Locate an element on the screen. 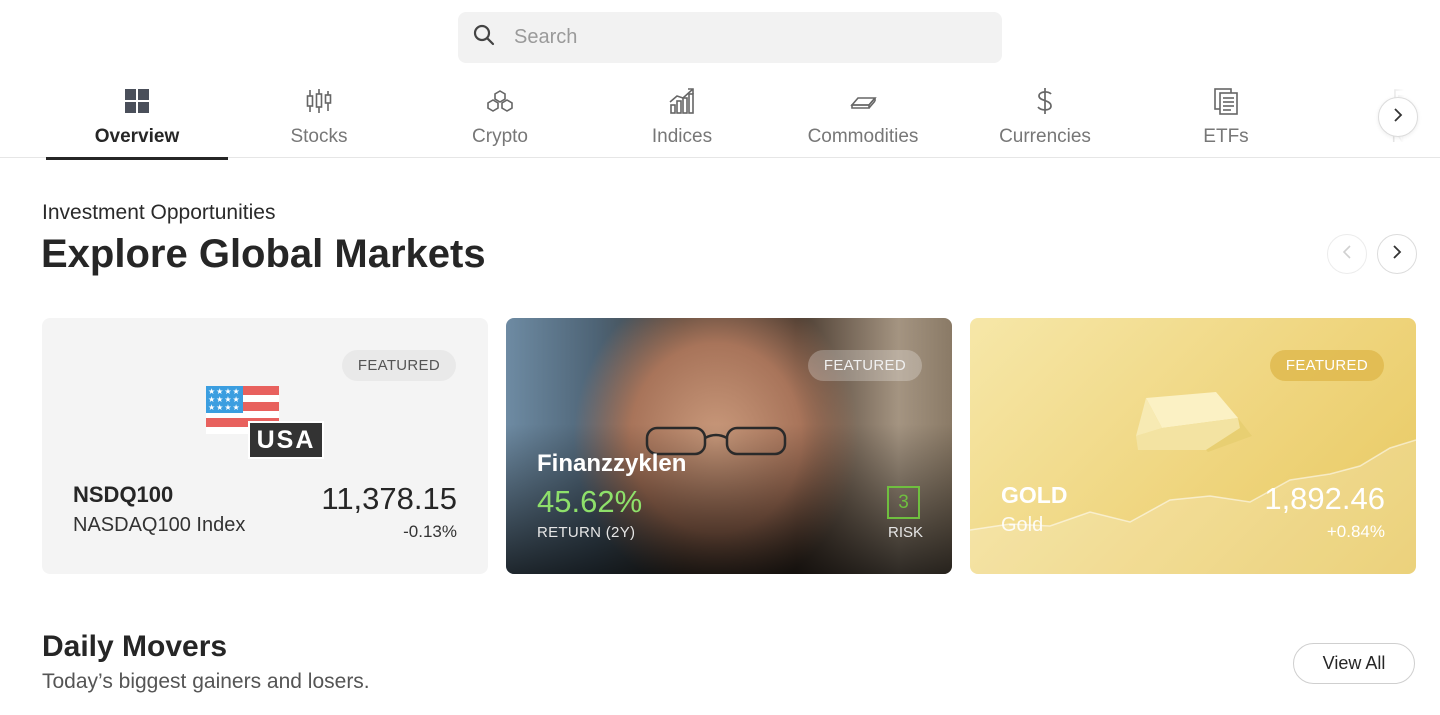 This screenshot has height=715, width=1440. tab-label: Stocks is located at coordinates (319, 136).